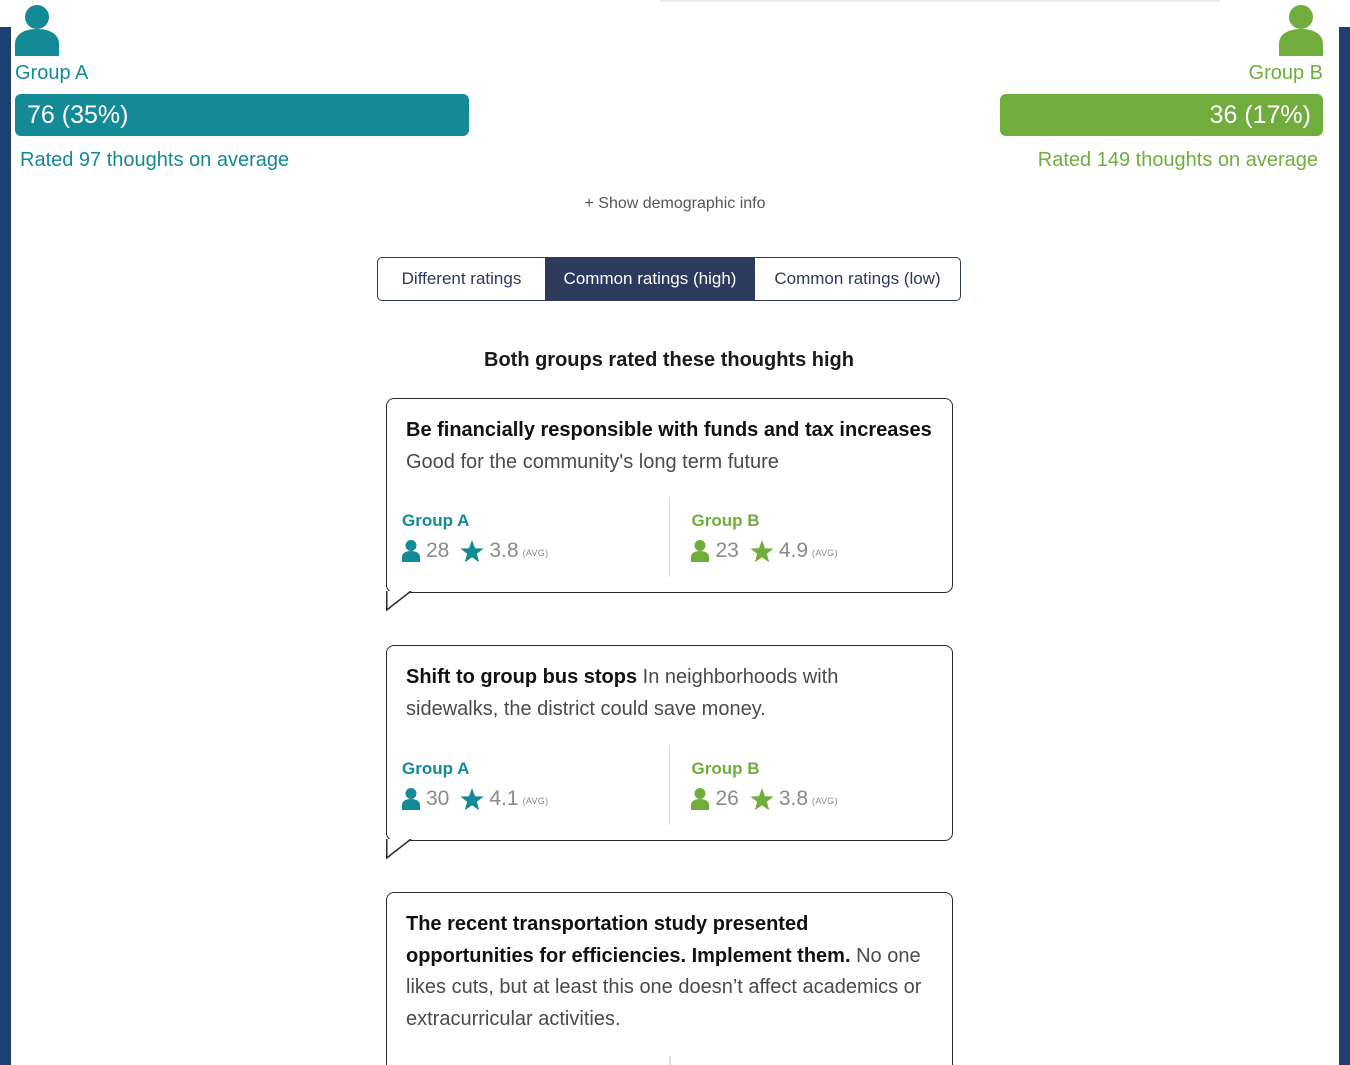 This screenshot has height=1065, width=1350. I want to click on stat-line: 23 4.9 (AVG), so click(814, 551).